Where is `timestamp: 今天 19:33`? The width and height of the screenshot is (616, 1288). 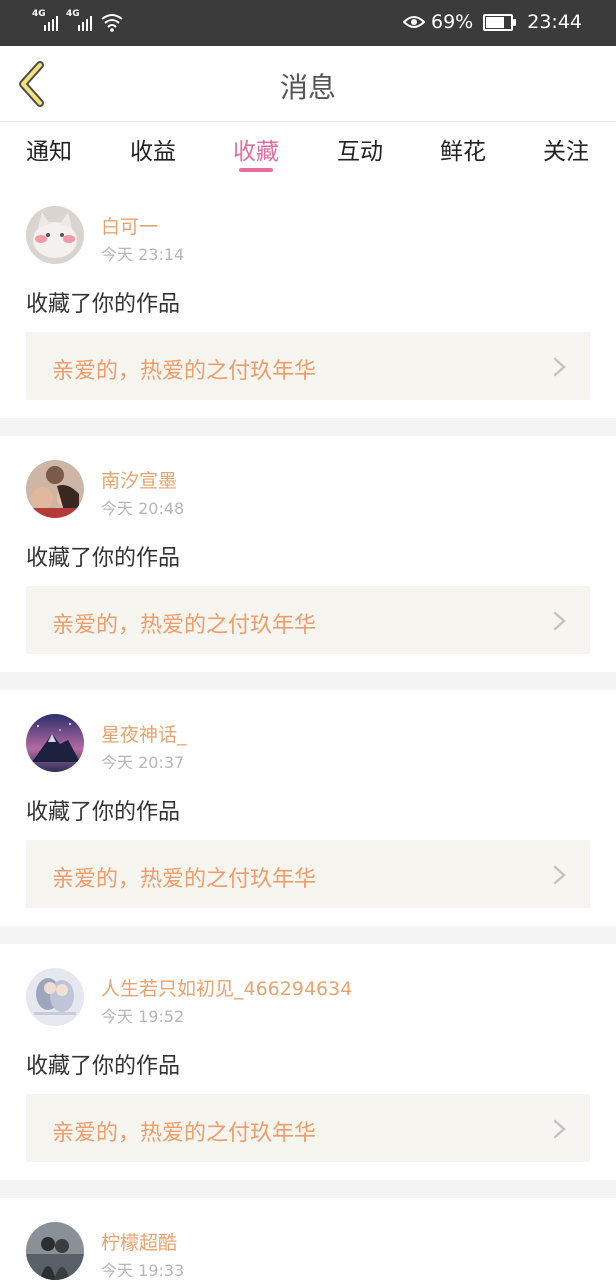
timestamp: 今天 19:33 is located at coordinates (143, 1270).